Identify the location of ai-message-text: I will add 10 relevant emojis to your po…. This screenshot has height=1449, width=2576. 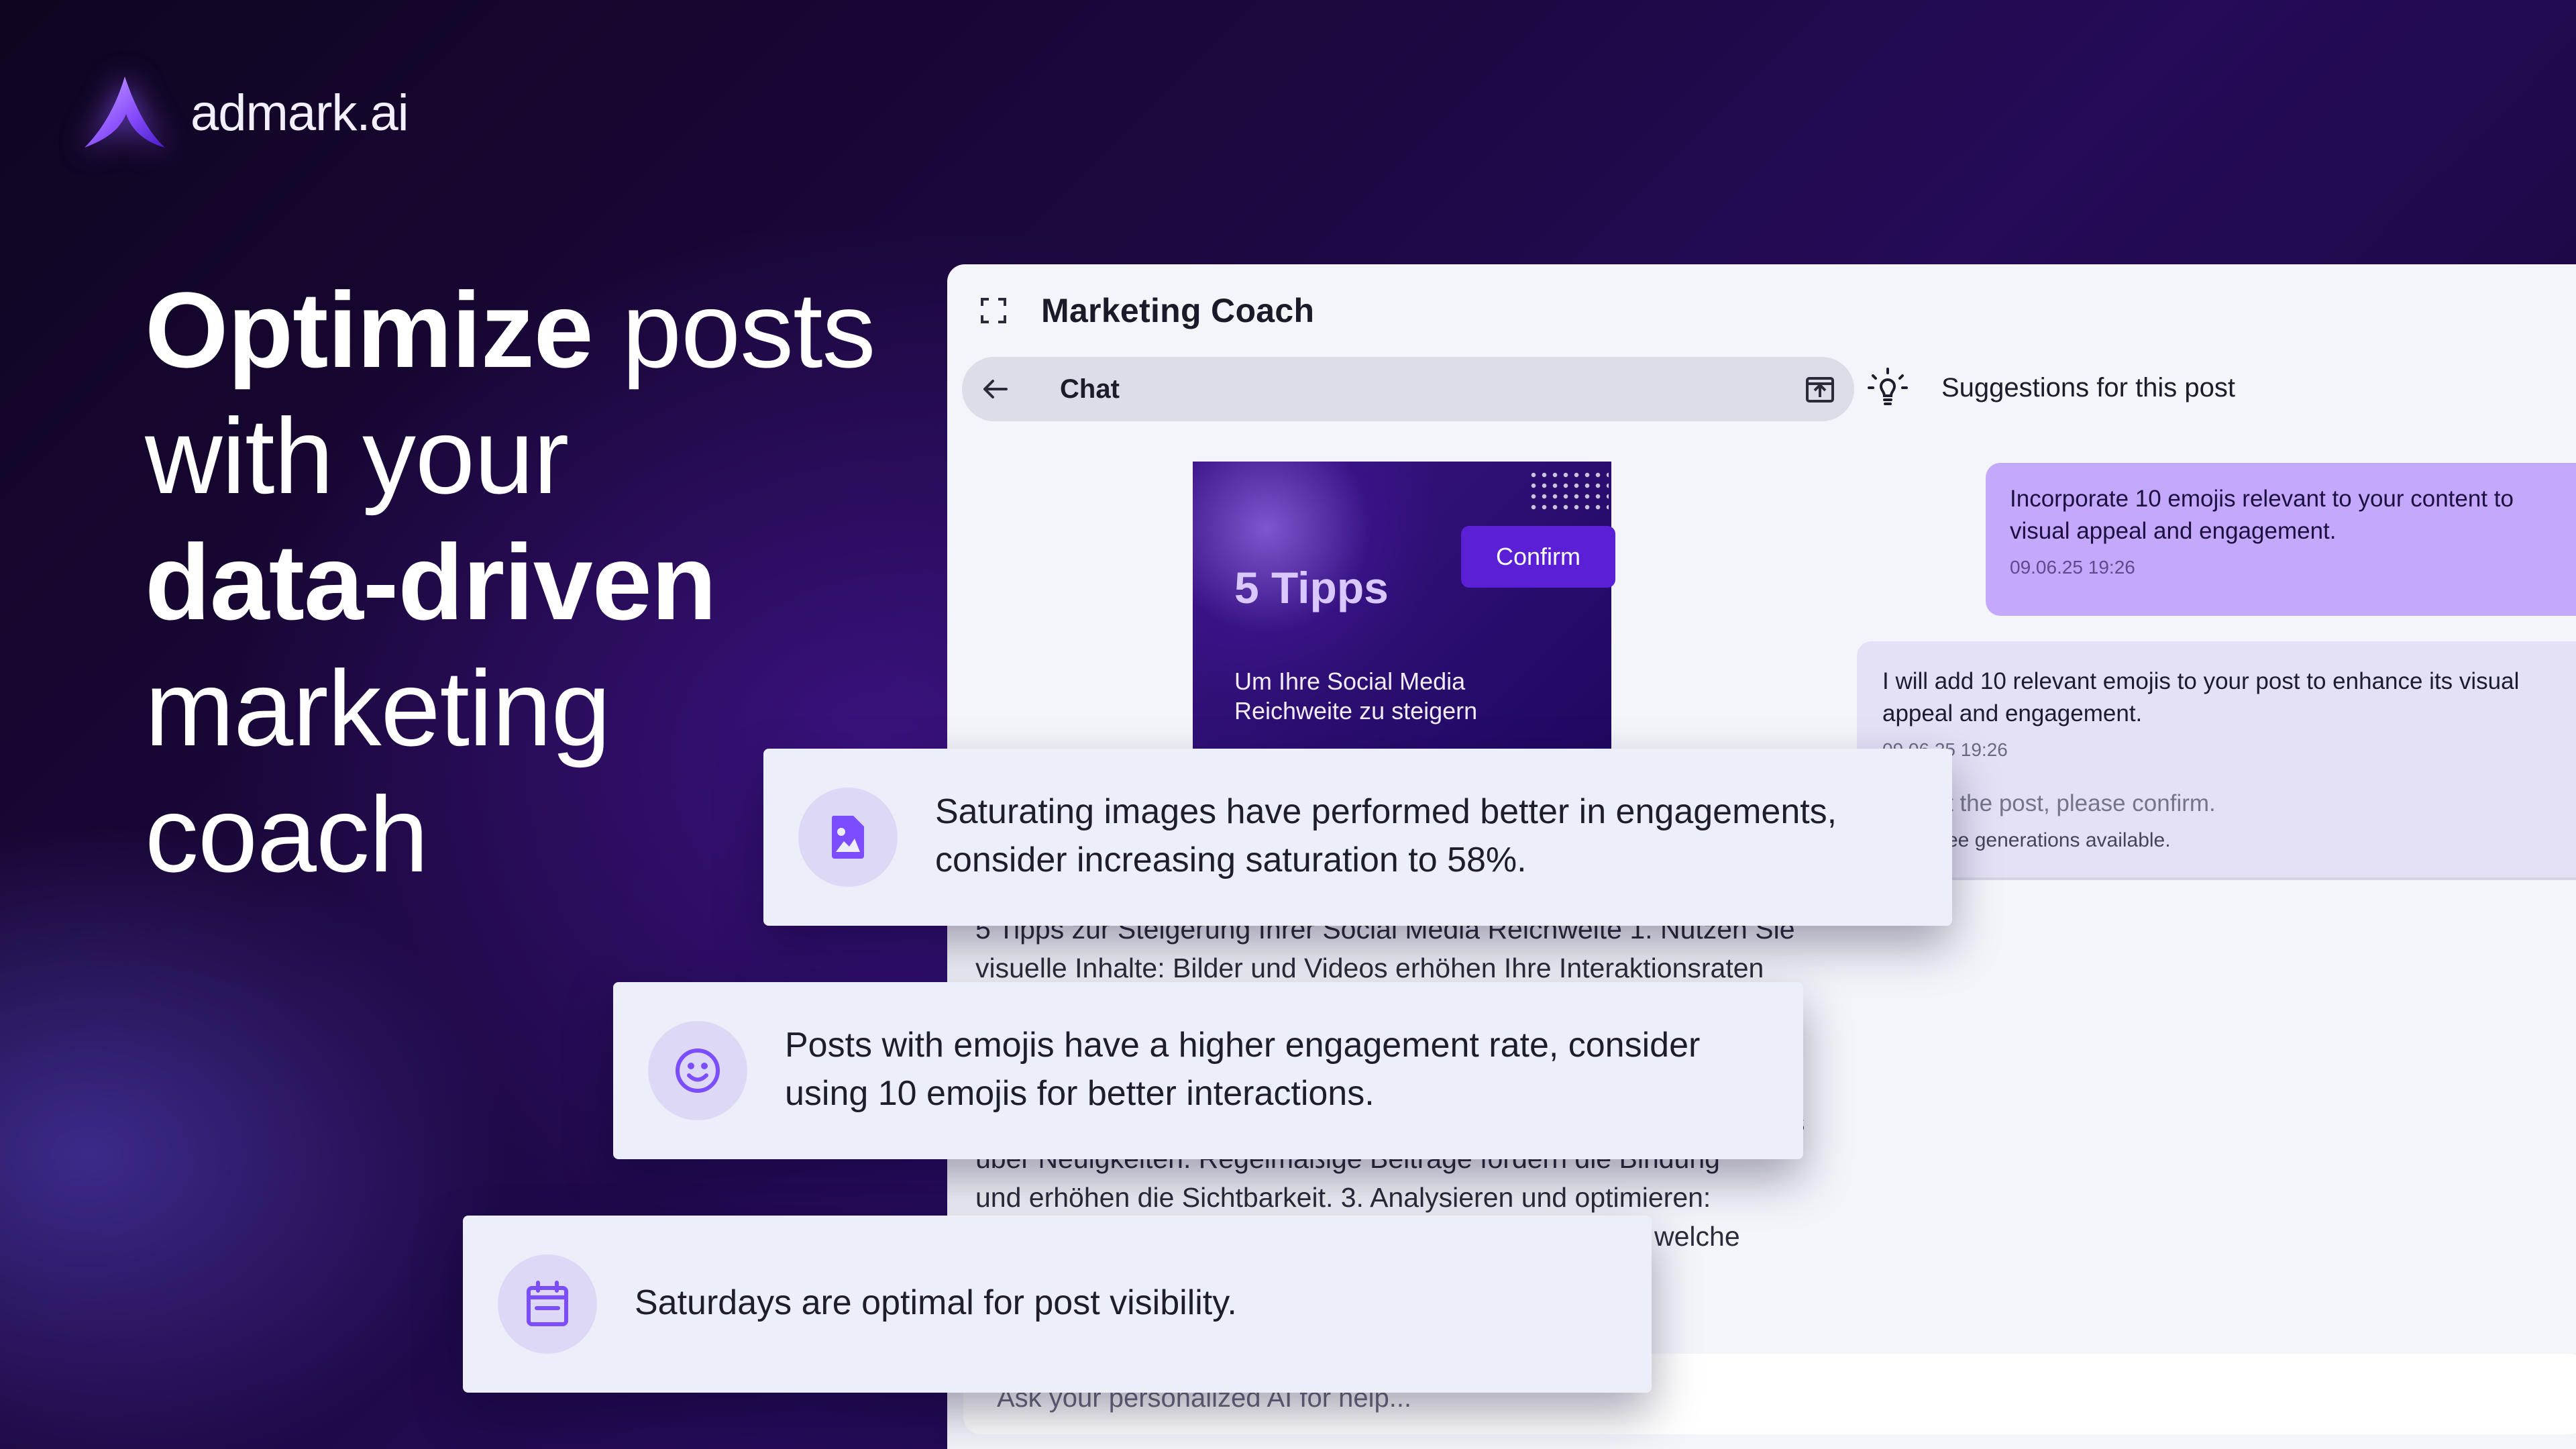
(2201, 697).